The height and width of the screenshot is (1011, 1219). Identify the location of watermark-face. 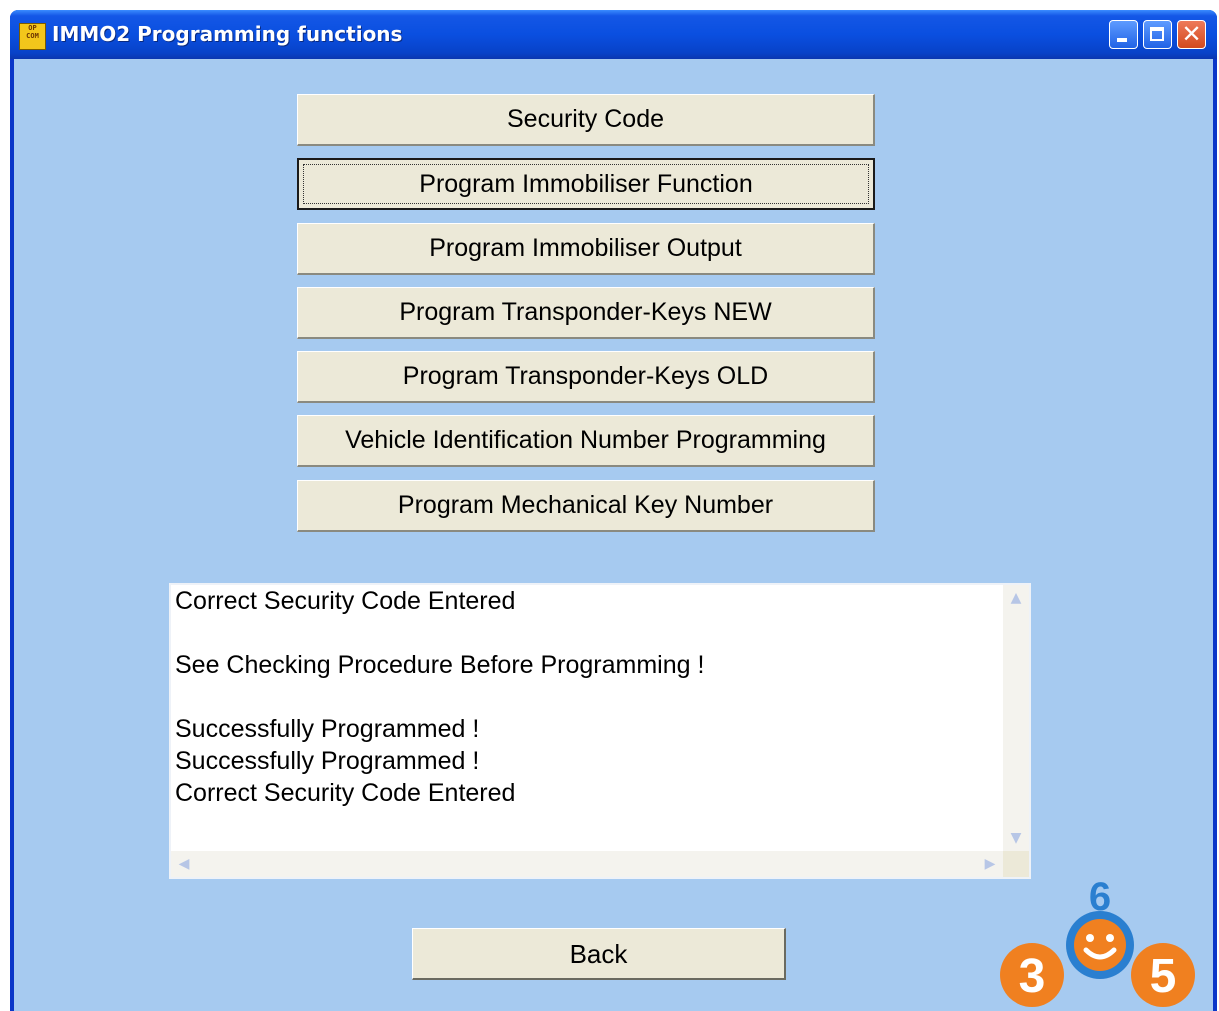
(1100, 945).